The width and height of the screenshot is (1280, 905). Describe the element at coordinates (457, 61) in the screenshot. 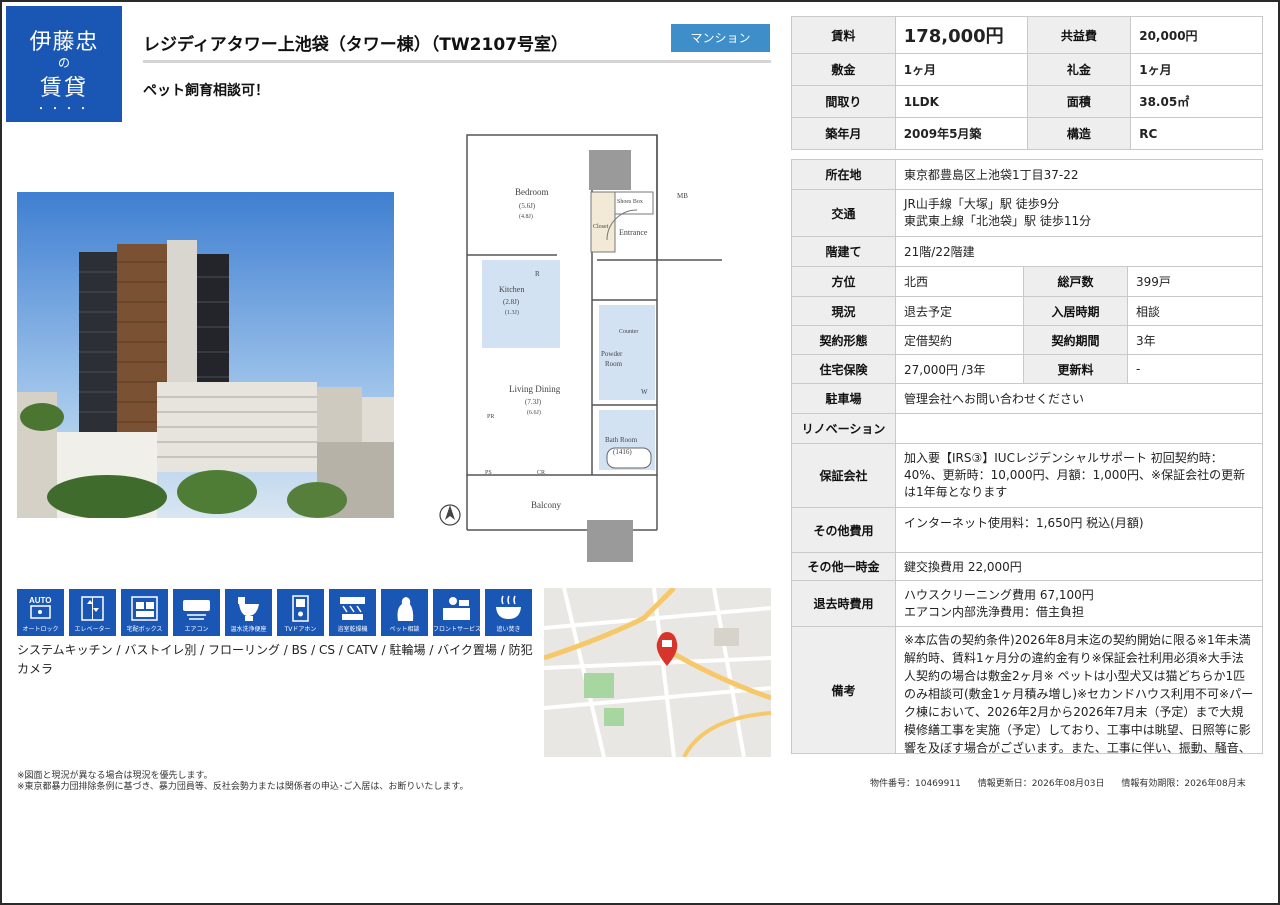

I see `title-divider` at that location.